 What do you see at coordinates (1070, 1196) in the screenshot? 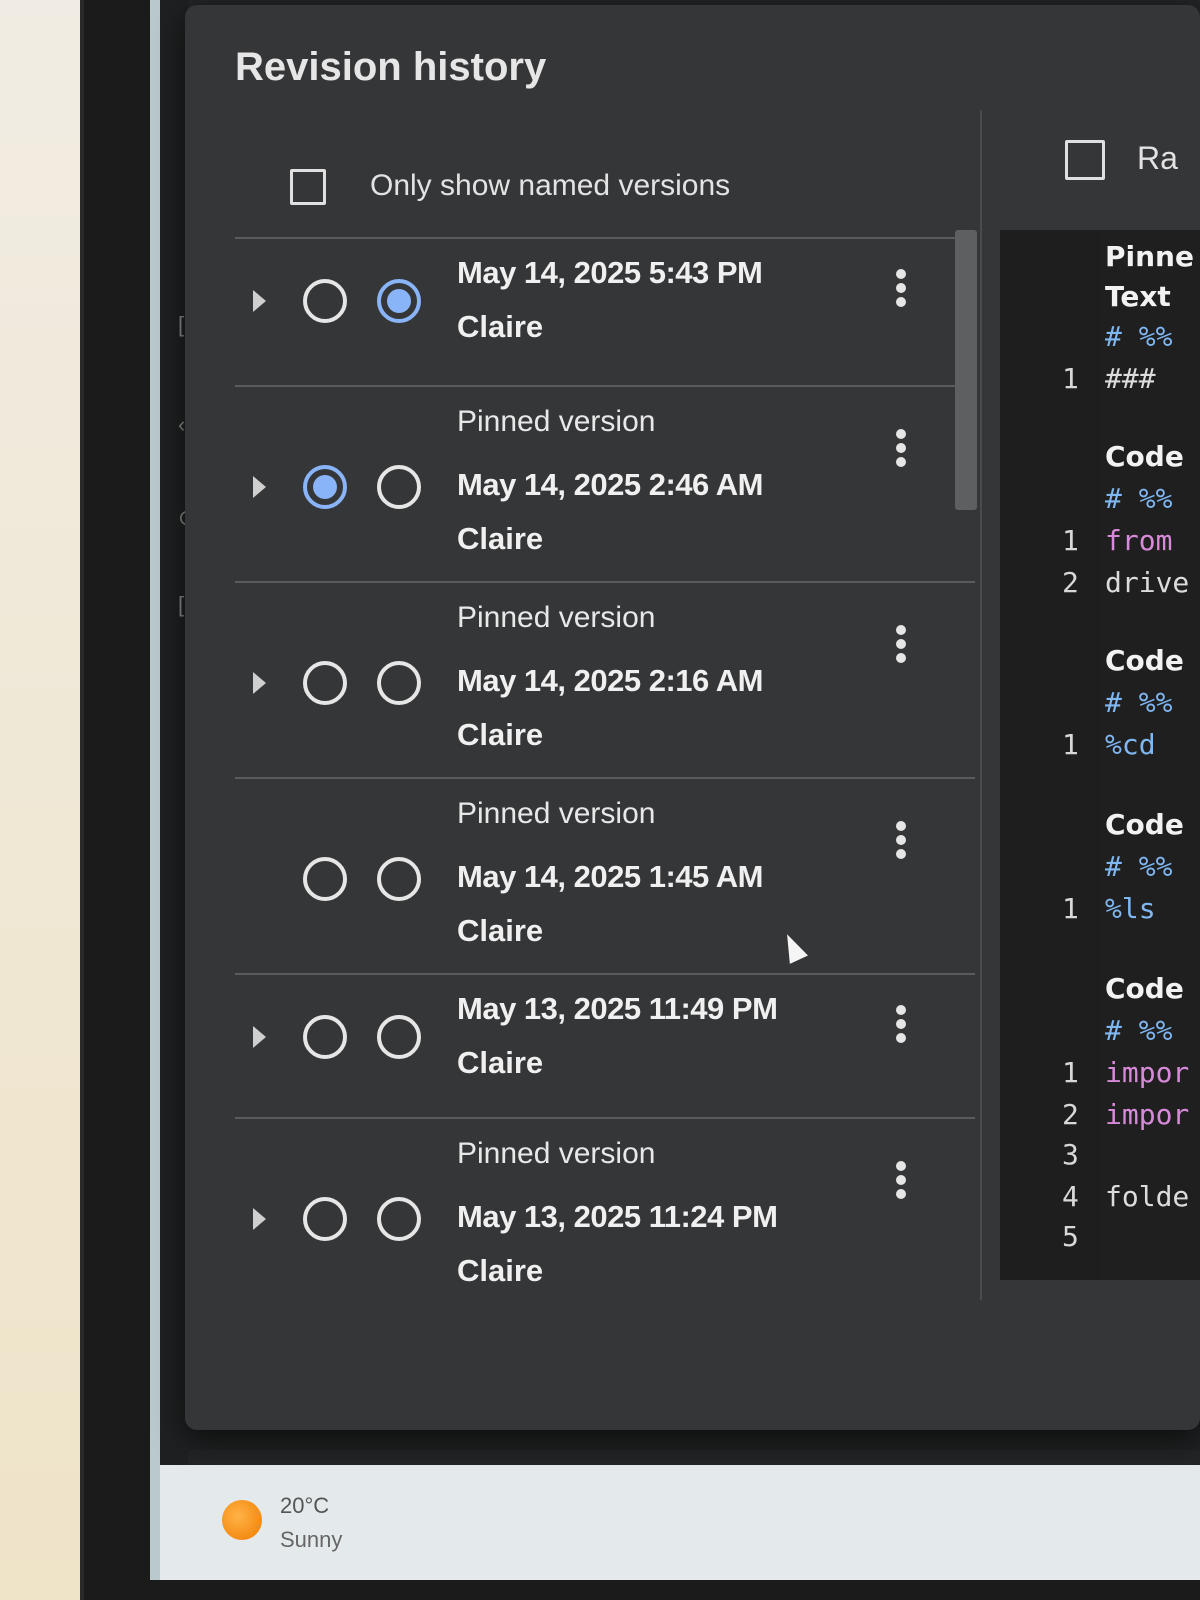
I see `line-number: 4` at bounding box center [1070, 1196].